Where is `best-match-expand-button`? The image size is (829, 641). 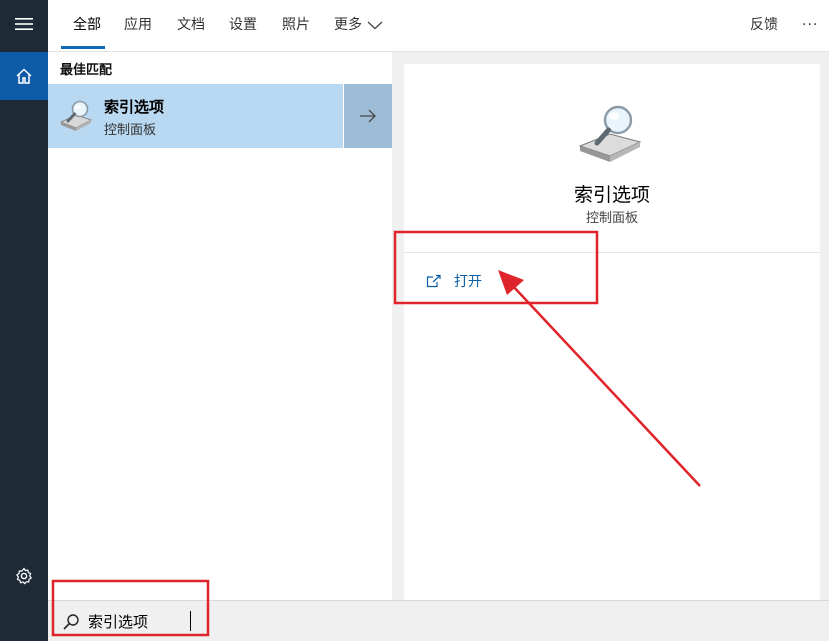 best-match-expand-button is located at coordinates (368, 116).